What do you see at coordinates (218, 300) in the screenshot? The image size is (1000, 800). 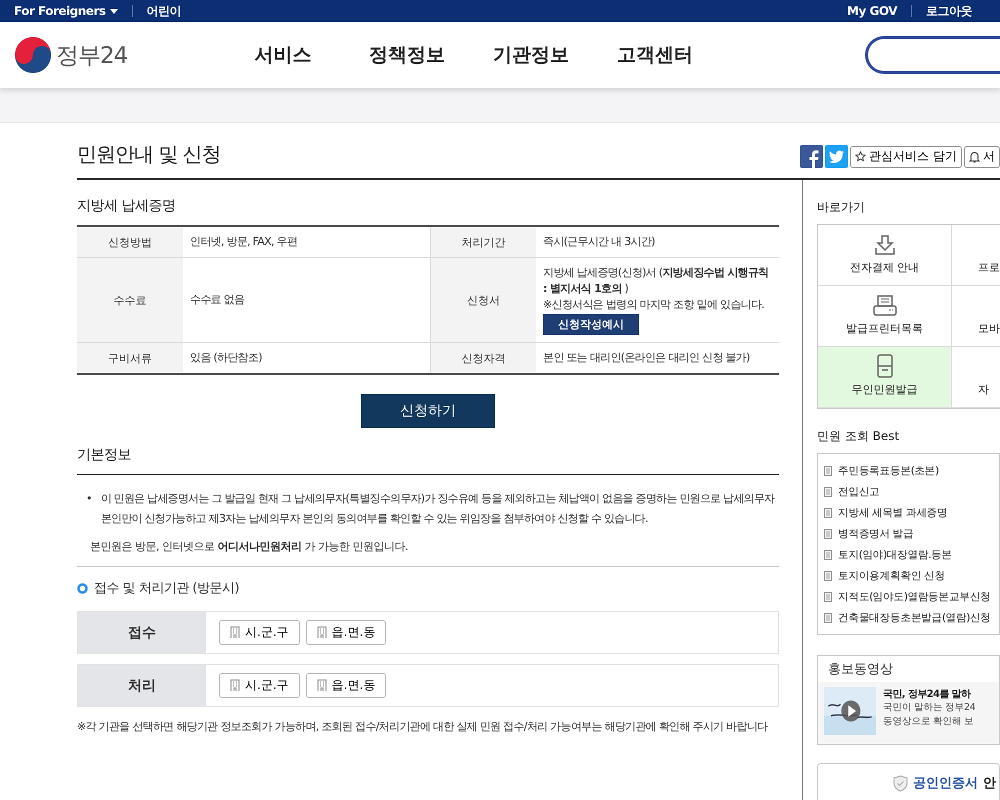 I see `table-cell-text: 수수료 없음` at bounding box center [218, 300].